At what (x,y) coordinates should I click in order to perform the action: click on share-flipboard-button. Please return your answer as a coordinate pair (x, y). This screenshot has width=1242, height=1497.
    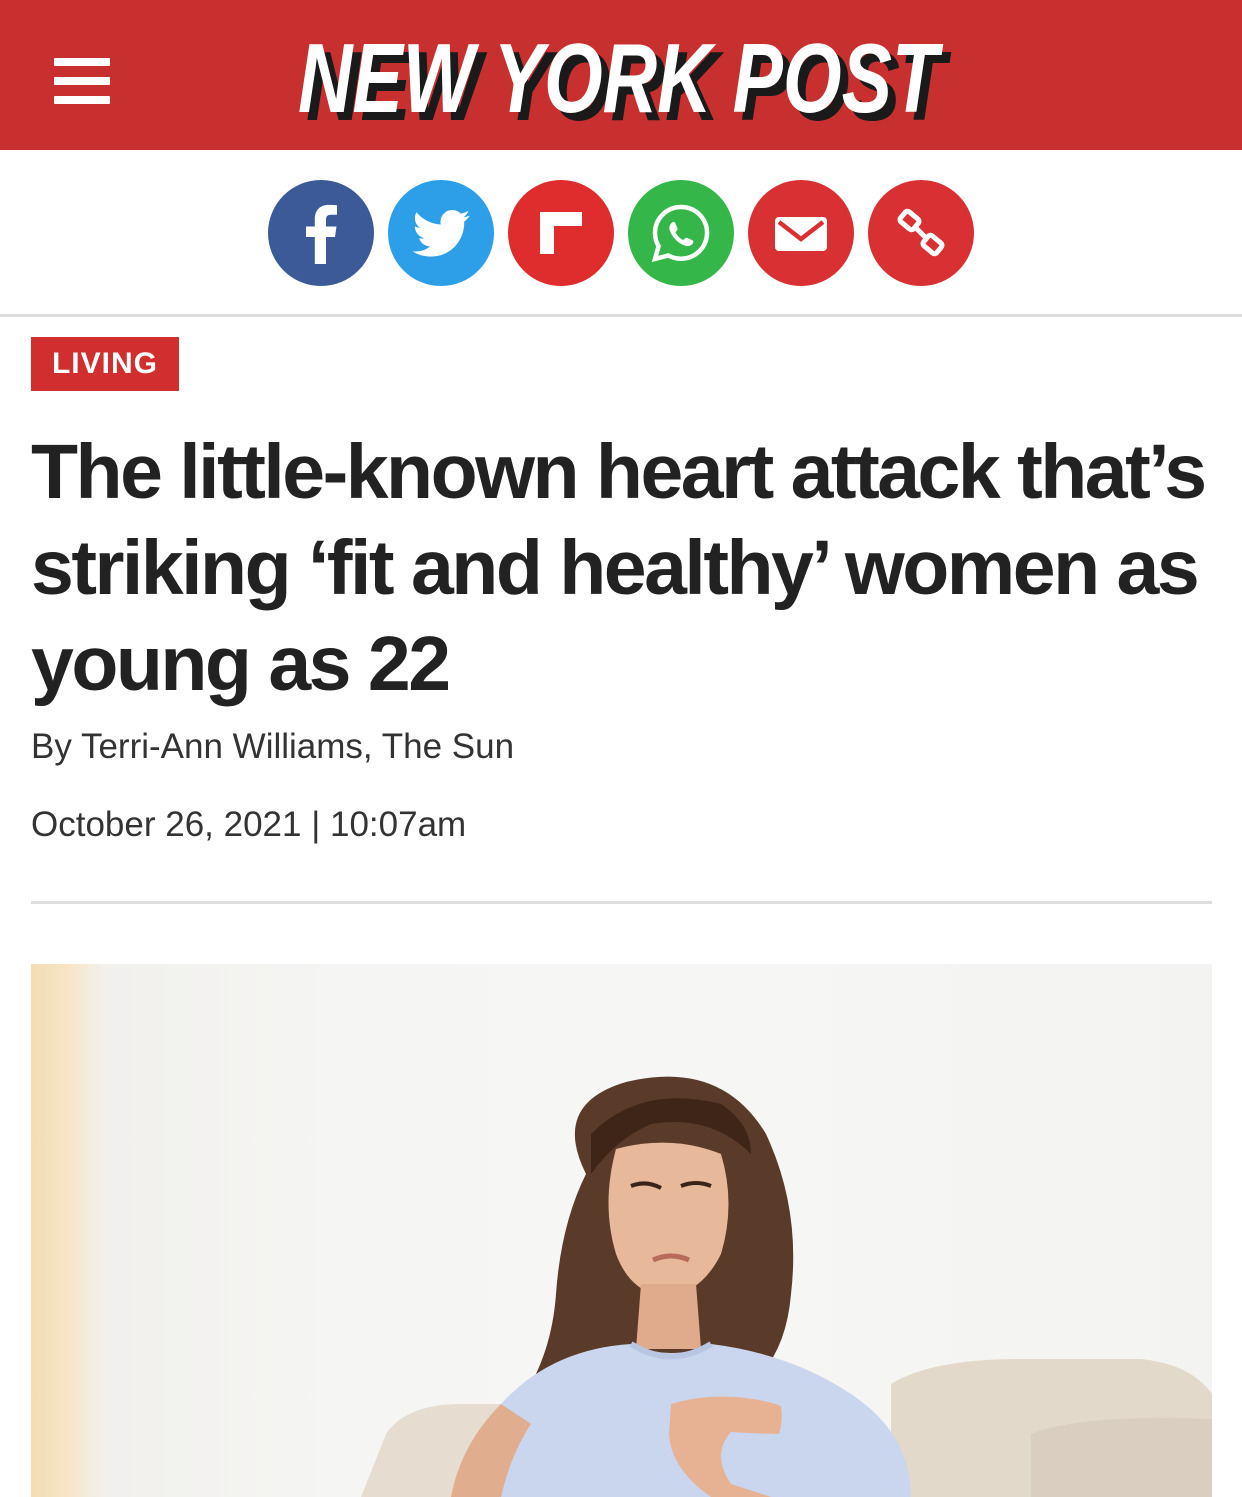
    Looking at the image, I should click on (561, 233).